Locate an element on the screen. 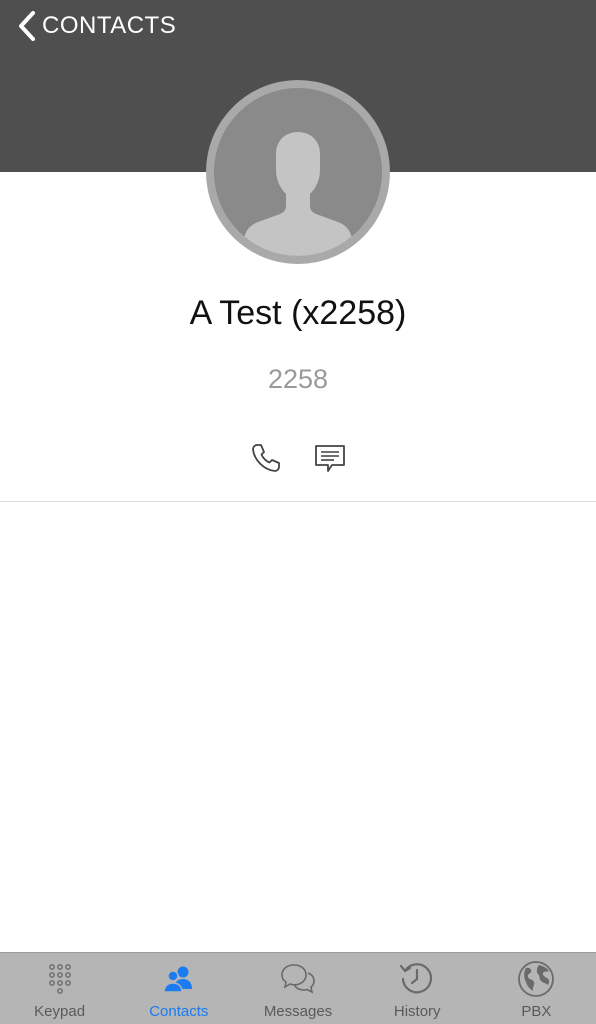  back-button: CONTACTS is located at coordinates (96, 26).